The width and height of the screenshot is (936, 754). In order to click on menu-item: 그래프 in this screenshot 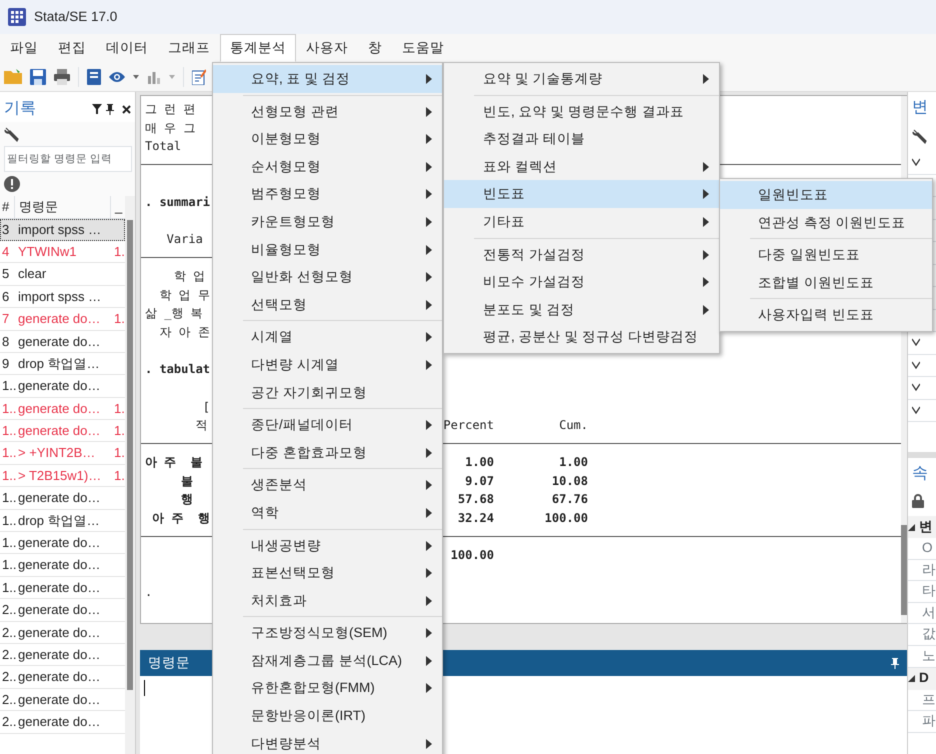, I will do `click(189, 48)`.